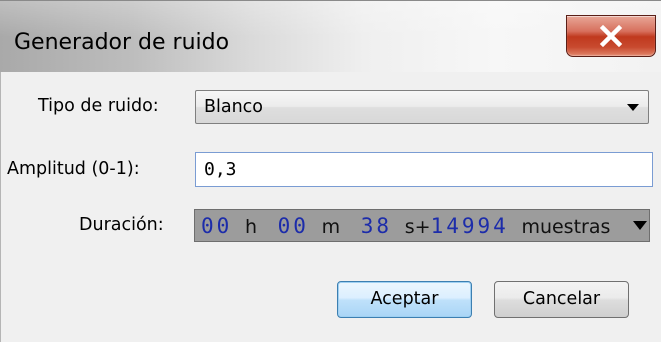  What do you see at coordinates (417, 227) in the screenshot?
I see `duration-seconds-unit: s+` at bounding box center [417, 227].